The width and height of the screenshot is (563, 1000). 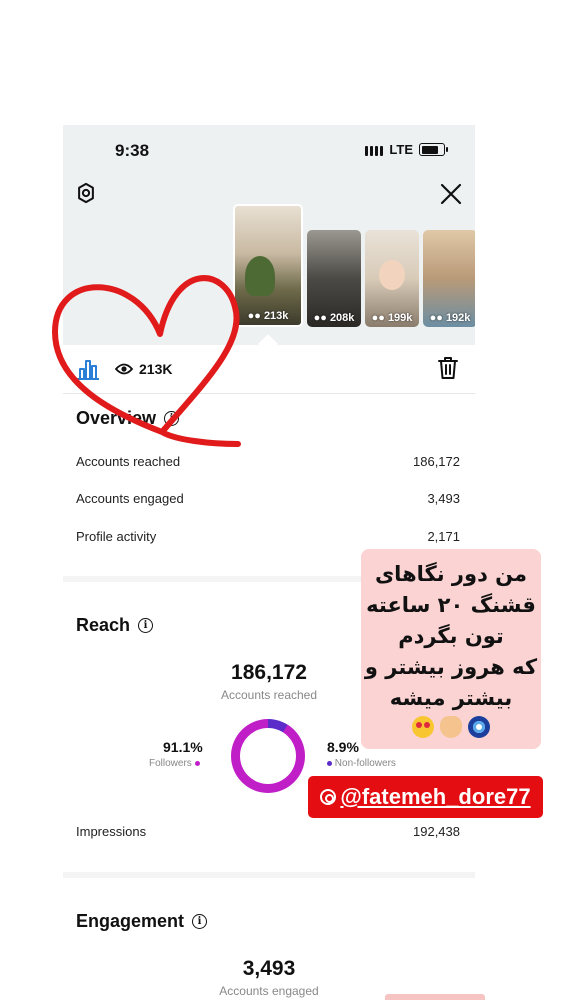 What do you see at coordinates (268, 756) in the screenshot?
I see `followers-donut-chart` at bounding box center [268, 756].